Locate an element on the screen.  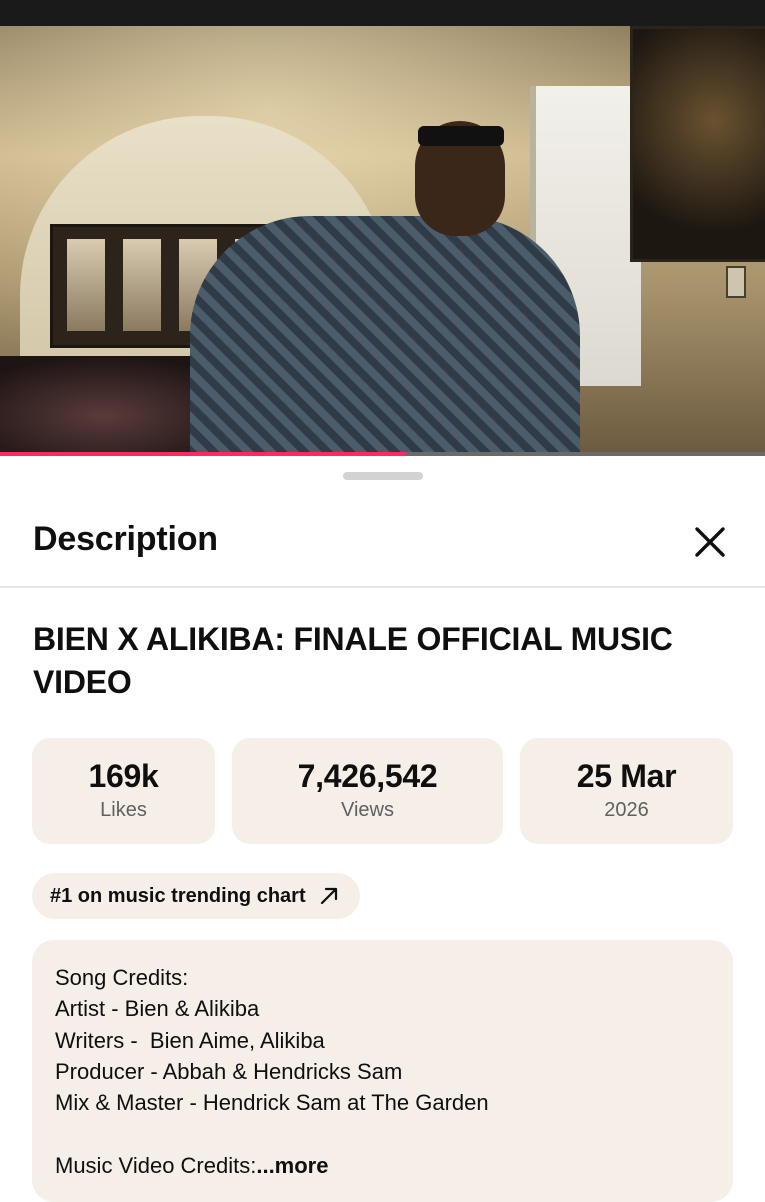
date-stat: 25 Mar 2026 is located at coordinates (626, 791).